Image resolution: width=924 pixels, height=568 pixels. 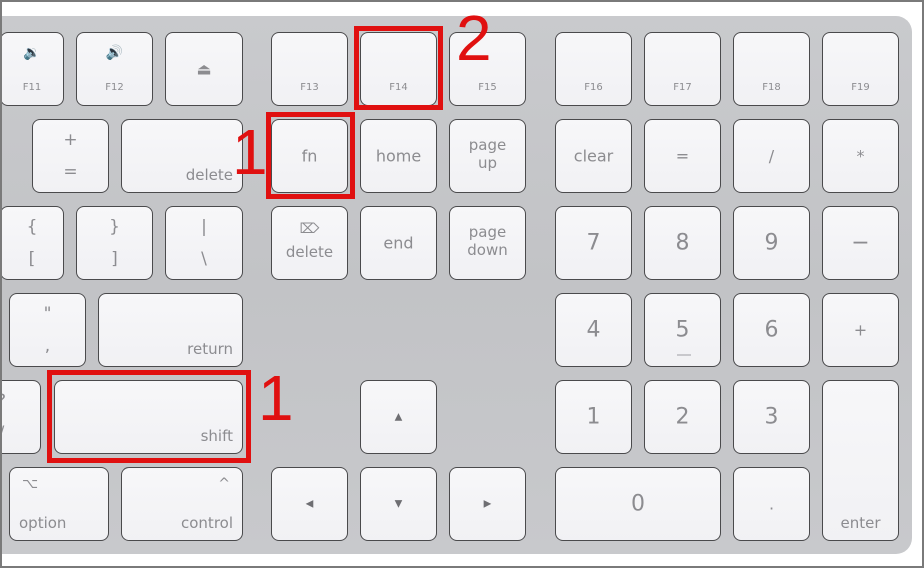 I want to click on key-label: 7, so click(x=593, y=243).